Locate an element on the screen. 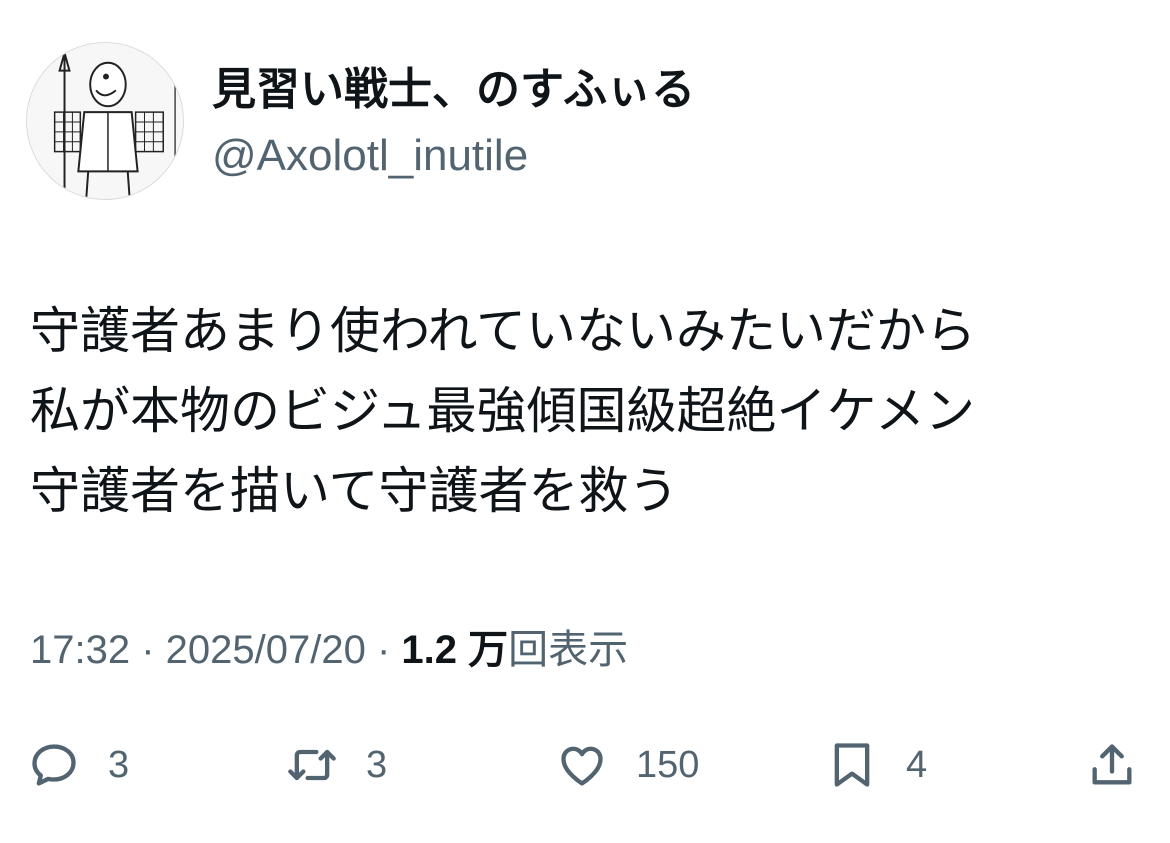 Image resolution: width=1170 pixels, height=843 pixels. post-date: 2025/07/20 is located at coordinates (266, 650).